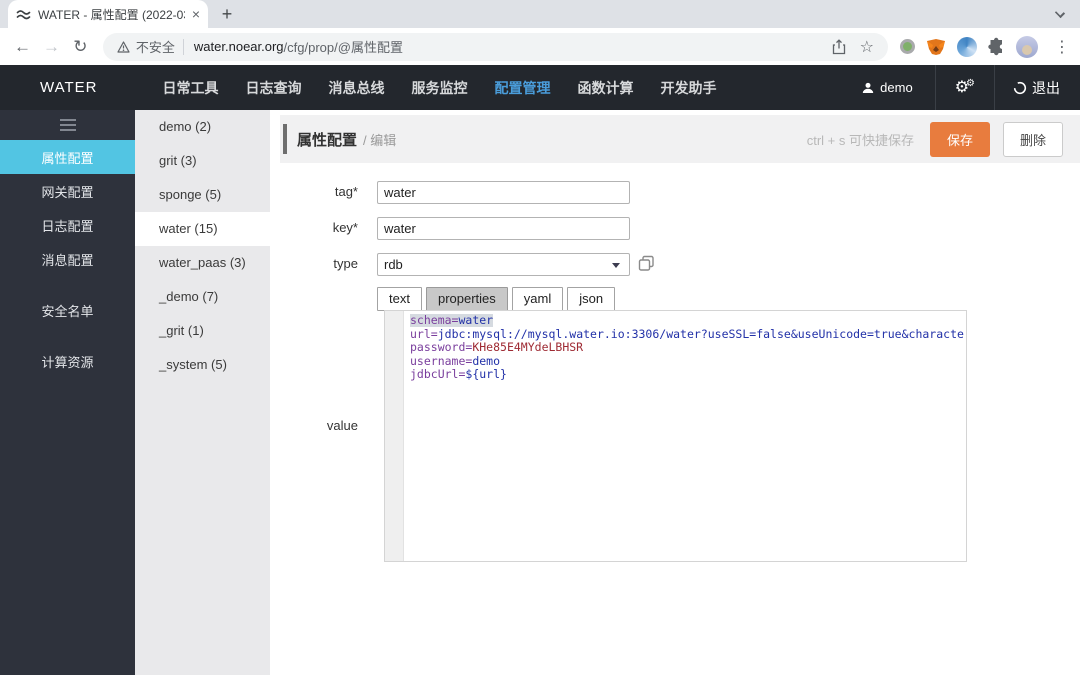  What do you see at coordinates (503, 228) in the screenshot?
I see `key-input` at bounding box center [503, 228].